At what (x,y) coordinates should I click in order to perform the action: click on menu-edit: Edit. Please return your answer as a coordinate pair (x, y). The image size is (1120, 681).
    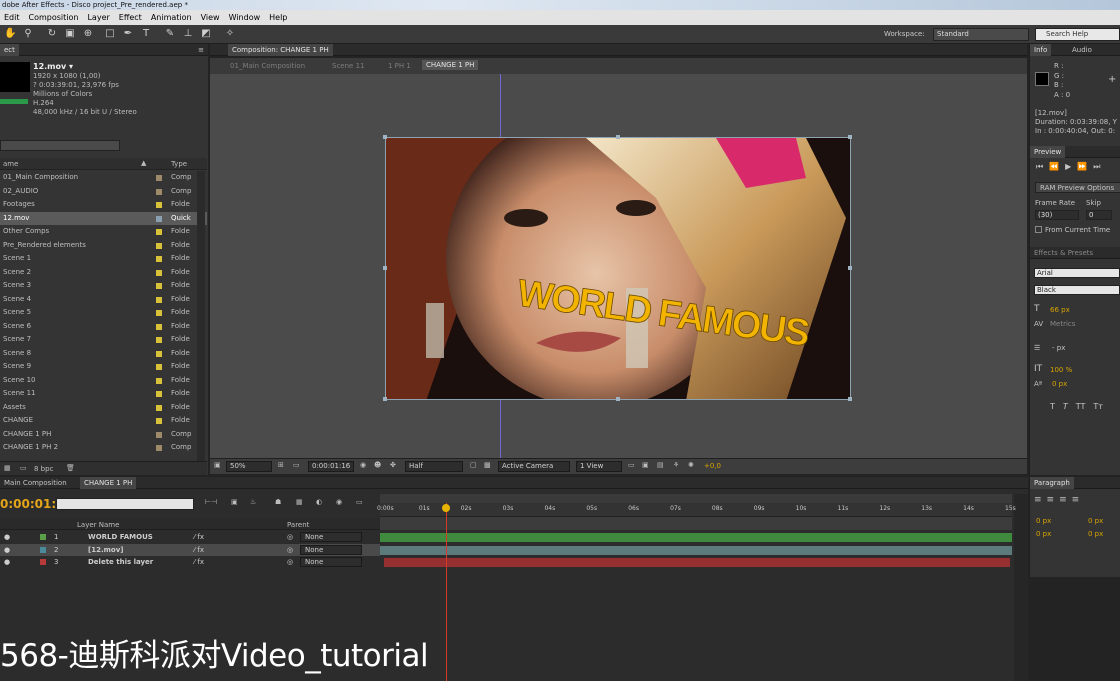
    Looking at the image, I should click on (12, 17).